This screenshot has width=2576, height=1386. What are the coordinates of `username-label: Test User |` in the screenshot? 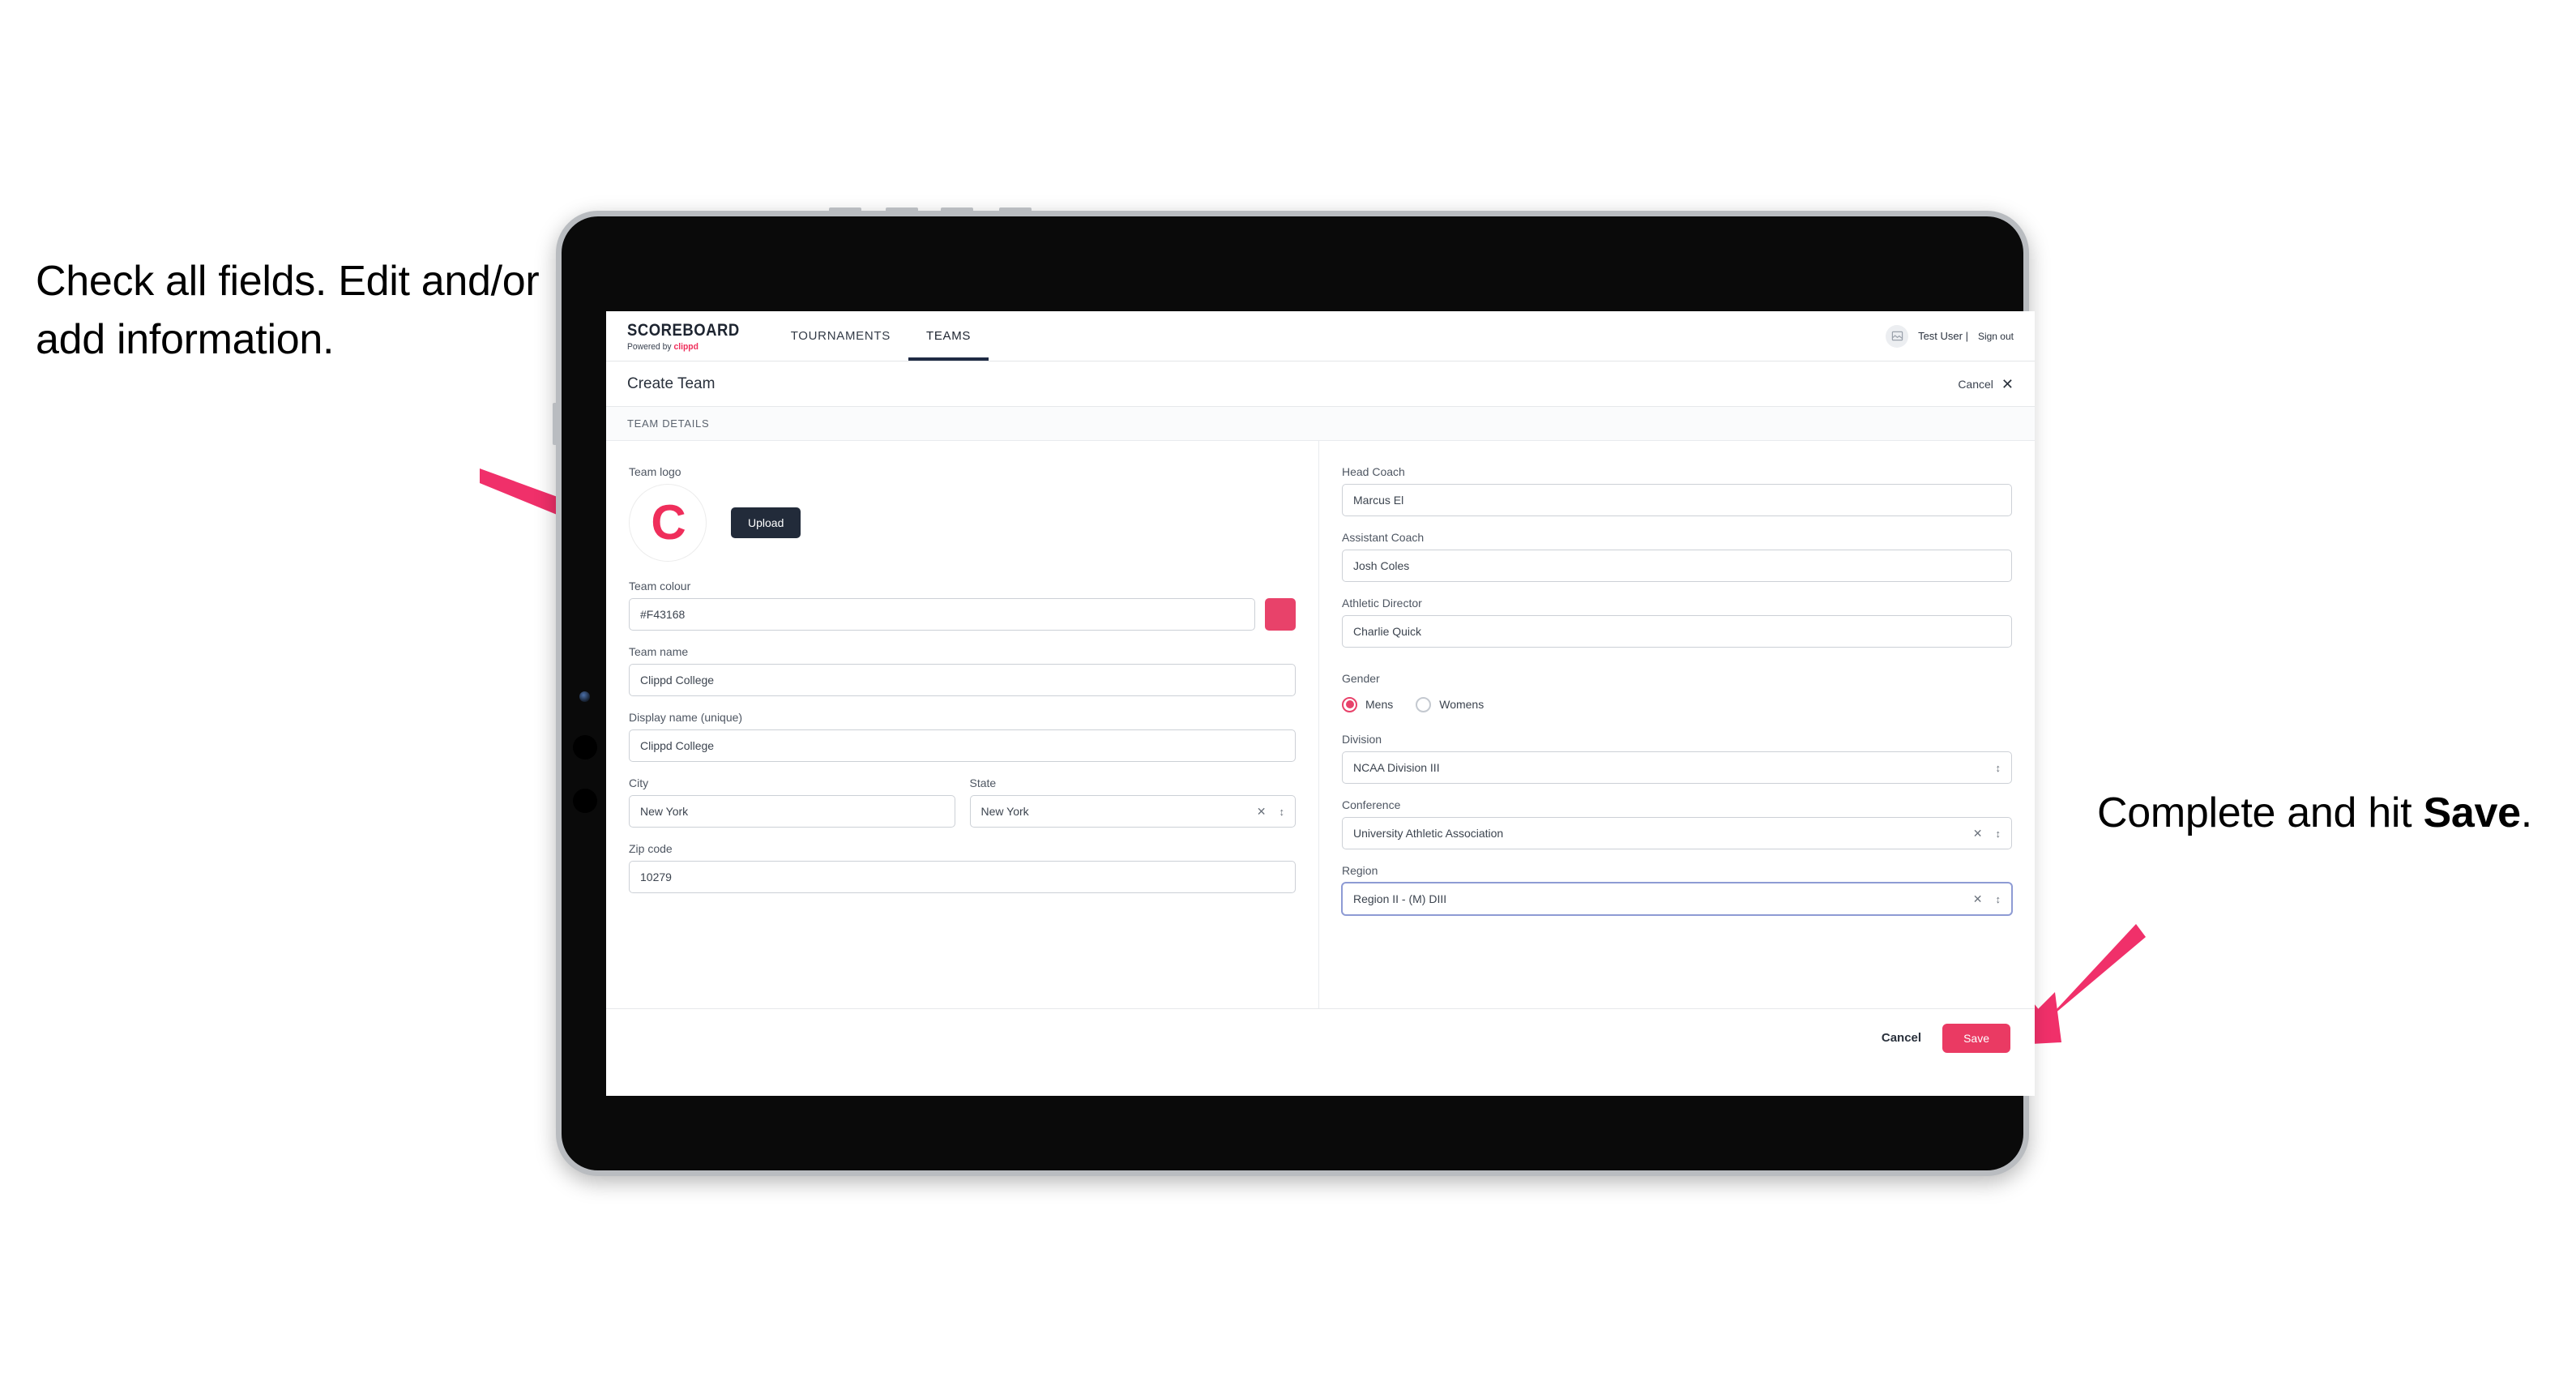 It's located at (1943, 336).